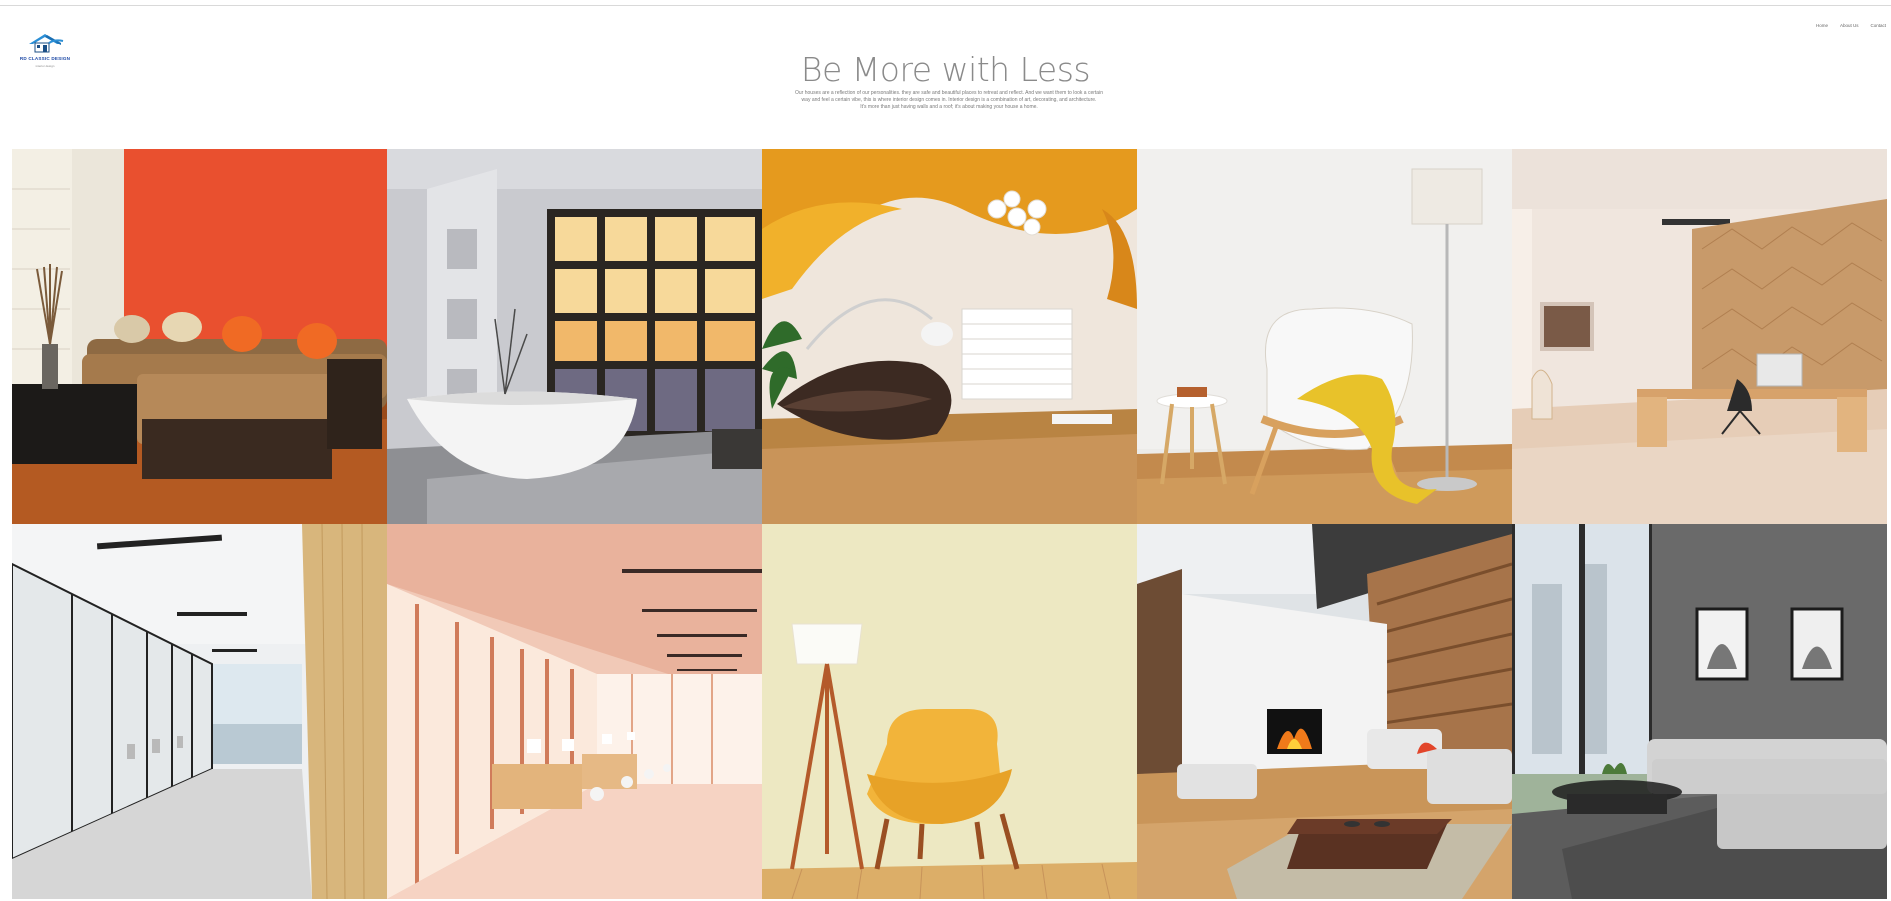  I want to click on nav-item-about-us: About Us, so click(1849, 25).